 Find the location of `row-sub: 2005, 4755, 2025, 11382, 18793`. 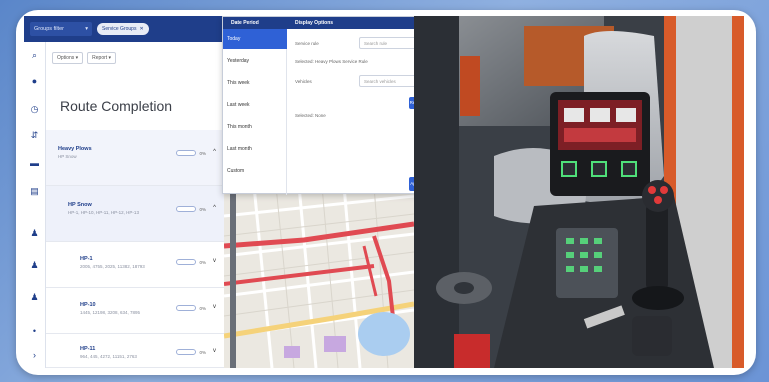

row-sub: 2005, 4755, 2025, 11382, 18793 is located at coordinates (112, 266).